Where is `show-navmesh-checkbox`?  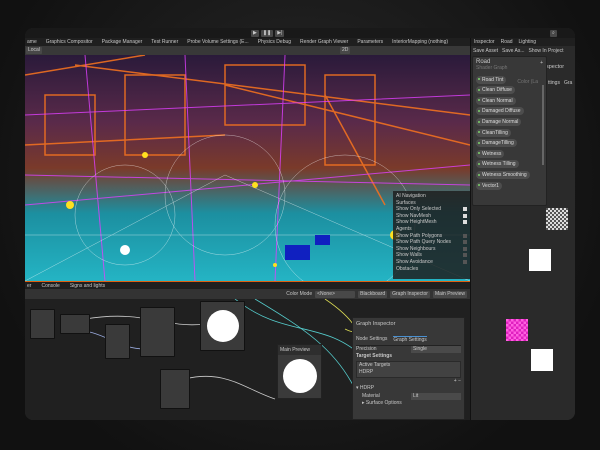
show-navmesh-checkbox is located at coordinates (465, 215).